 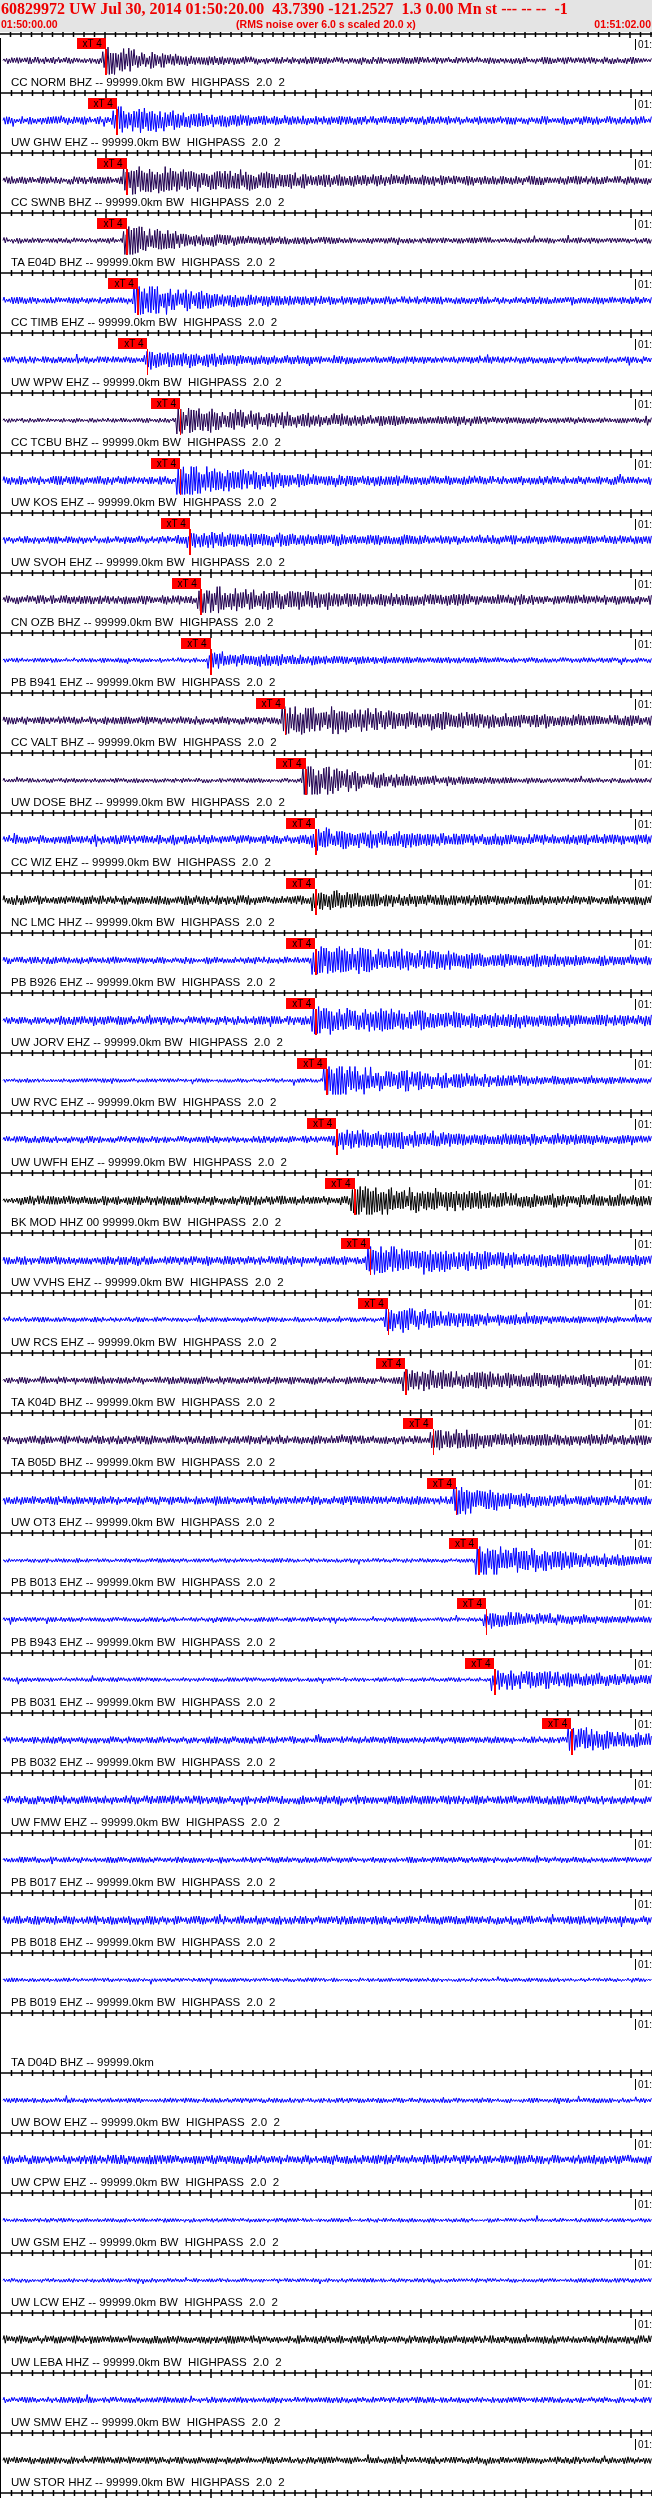 What do you see at coordinates (147, 1282) in the screenshot?
I see `channel-label: UW VVHS EHZ -- 99999.0km BW HIGHPASS 2.0 2` at bounding box center [147, 1282].